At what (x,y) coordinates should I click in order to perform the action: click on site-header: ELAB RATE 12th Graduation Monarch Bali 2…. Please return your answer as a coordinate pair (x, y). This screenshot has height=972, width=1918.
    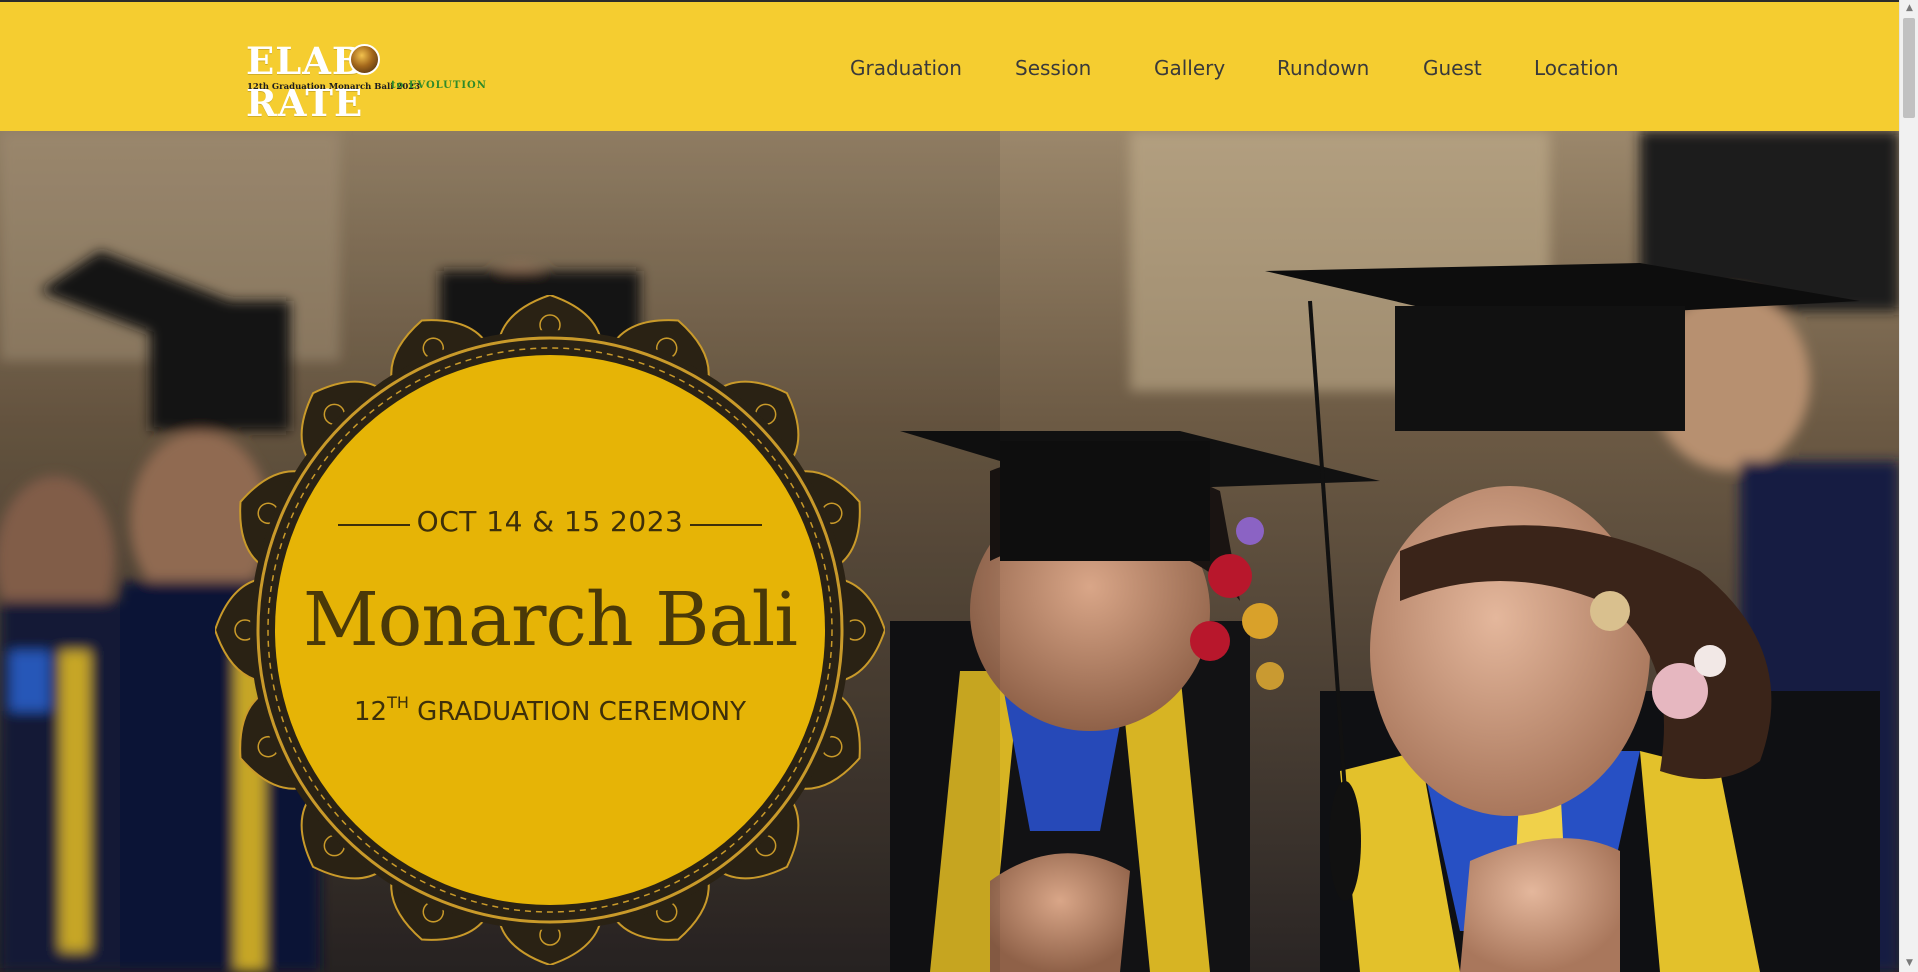
    Looking at the image, I should click on (949, 66).